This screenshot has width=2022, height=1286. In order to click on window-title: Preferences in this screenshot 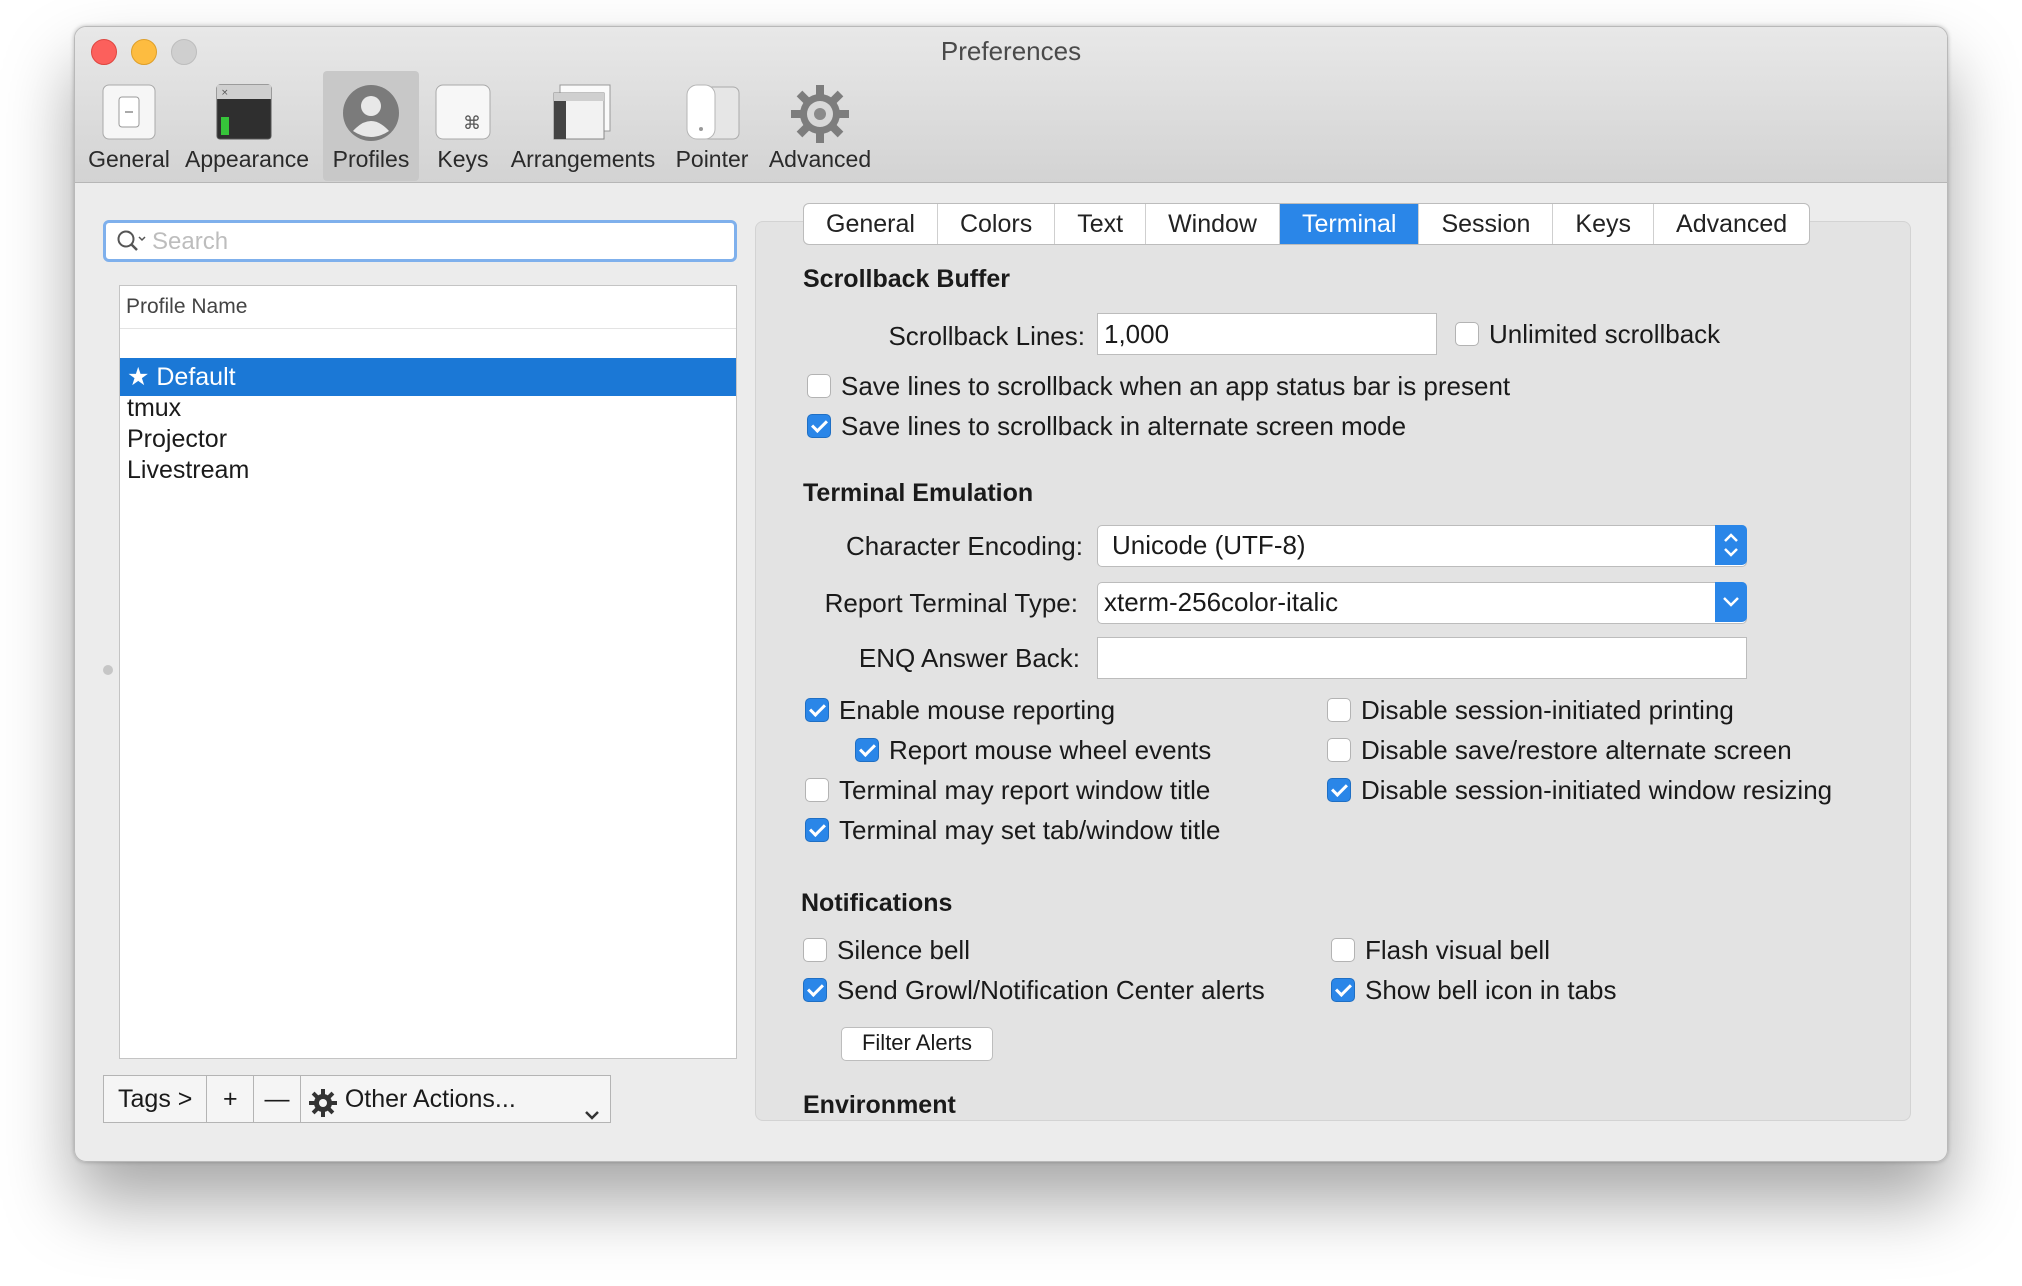, I will do `click(1011, 51)`.